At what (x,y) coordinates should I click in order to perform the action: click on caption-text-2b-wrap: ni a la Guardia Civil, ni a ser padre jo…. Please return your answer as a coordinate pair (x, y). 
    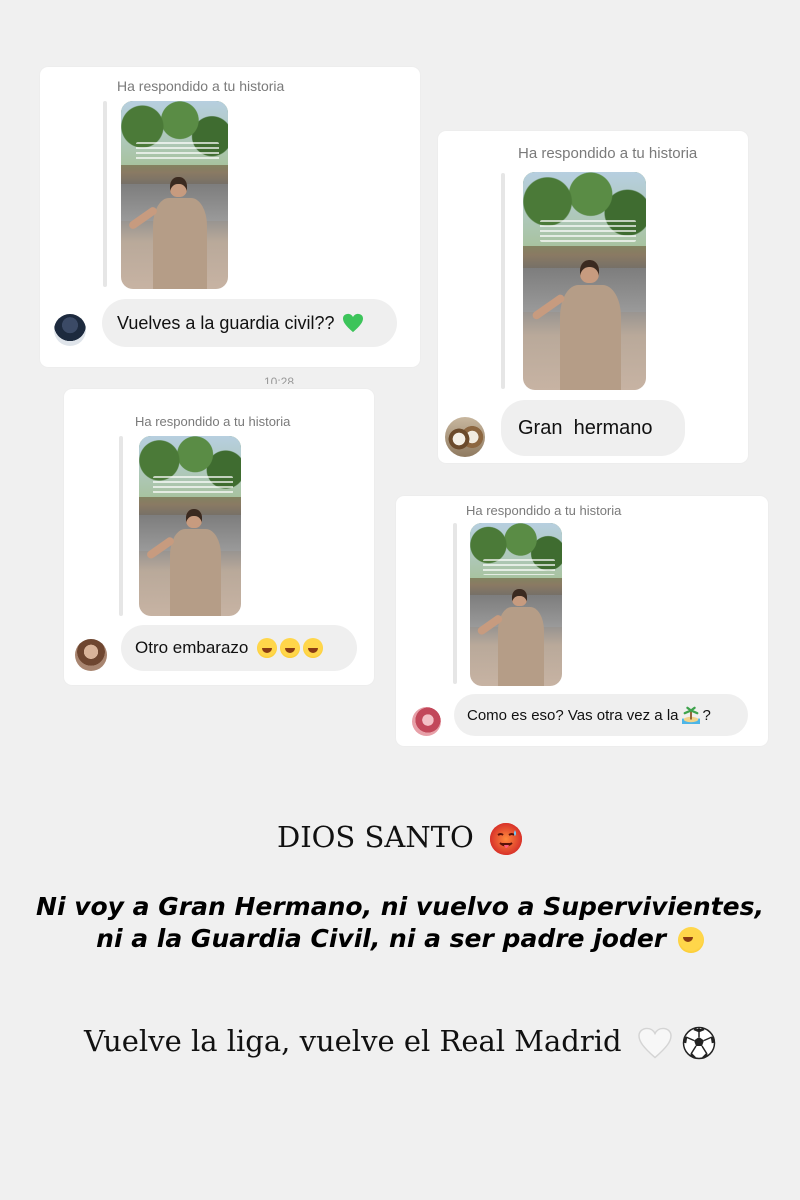
    Looking at the image, I should click on (400, 939).